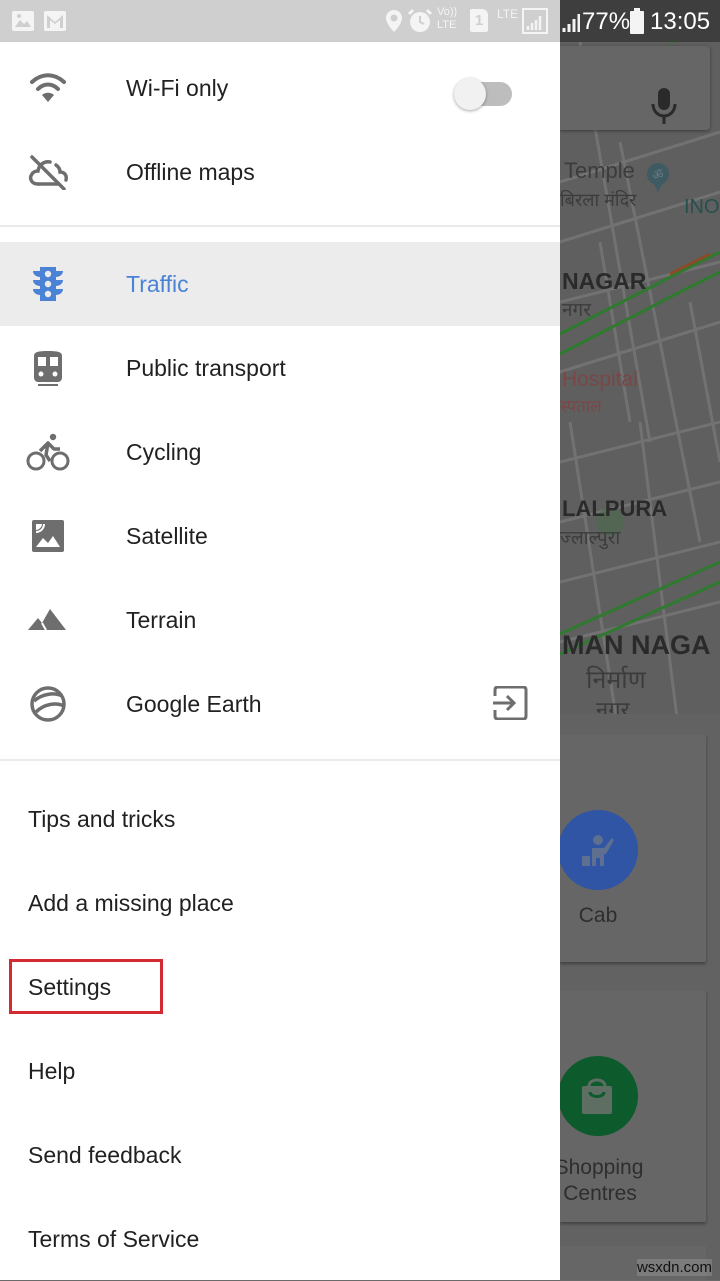 Image resolution: width=720 pixels, height=1281 pixels. I want to click on cab-icon, so click(598, 850).